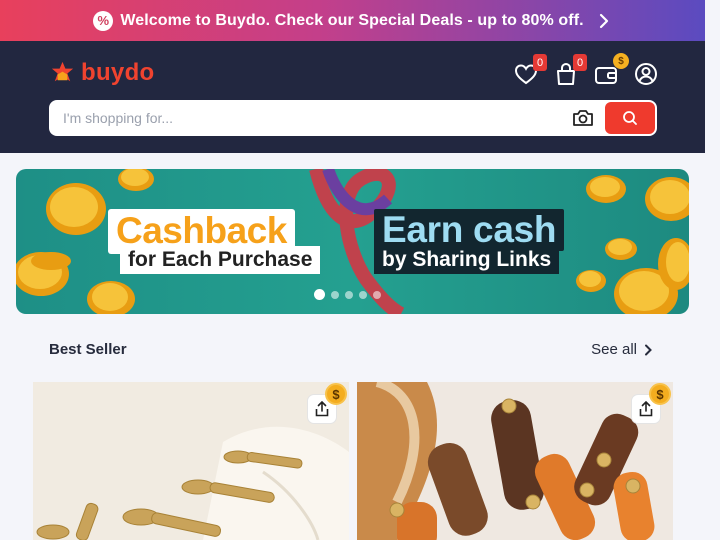 Image resolution: width=720 pixels, height=540 pixels. I want to click on brand-name: buydo, so click(118, 72).